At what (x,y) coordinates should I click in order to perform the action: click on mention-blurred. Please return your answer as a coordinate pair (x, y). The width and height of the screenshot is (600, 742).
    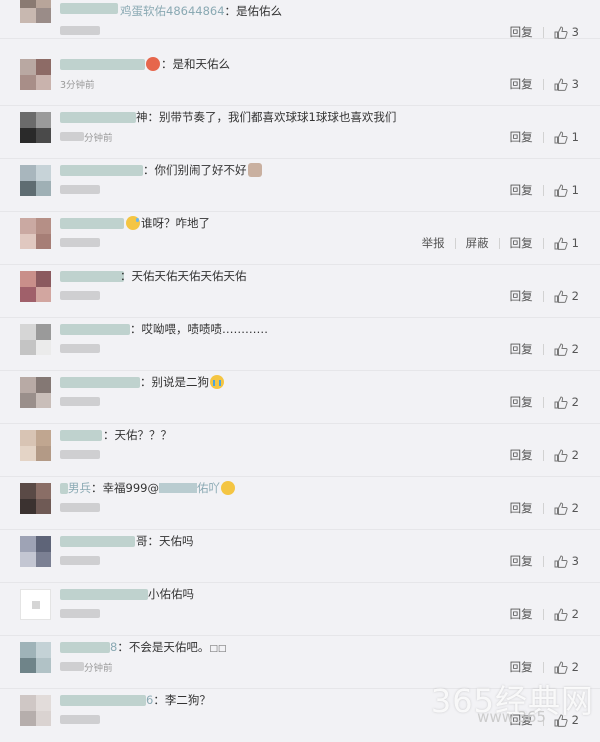
    Looking at the image, I should click on (177, 488).